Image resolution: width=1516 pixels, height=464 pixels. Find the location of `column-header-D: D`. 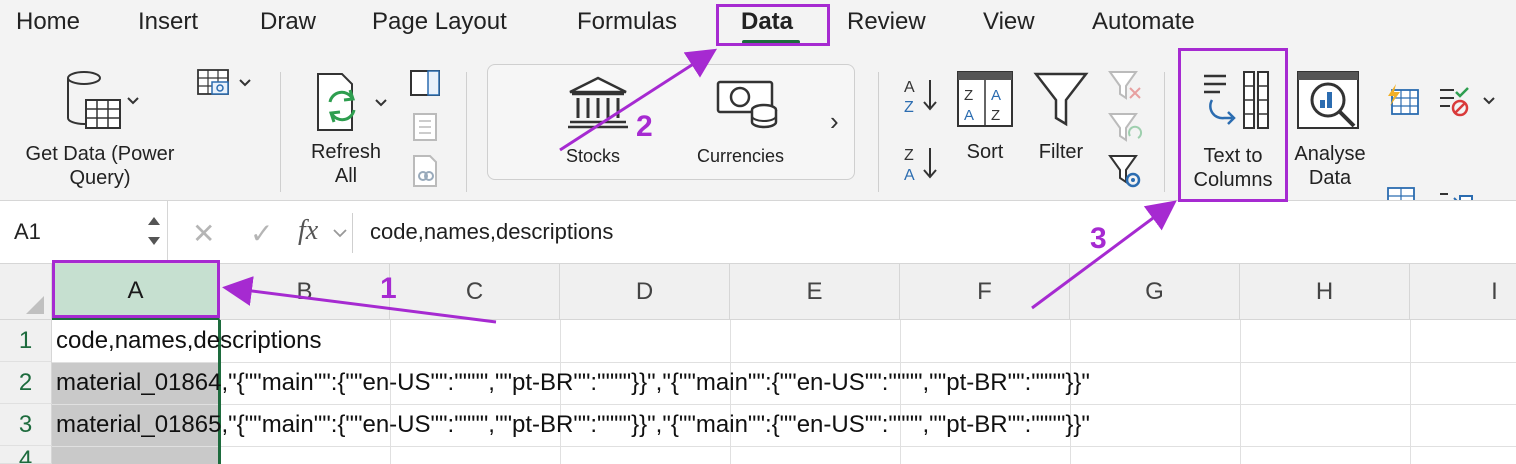

column-header-D: D is located at coordinates (645, 292).